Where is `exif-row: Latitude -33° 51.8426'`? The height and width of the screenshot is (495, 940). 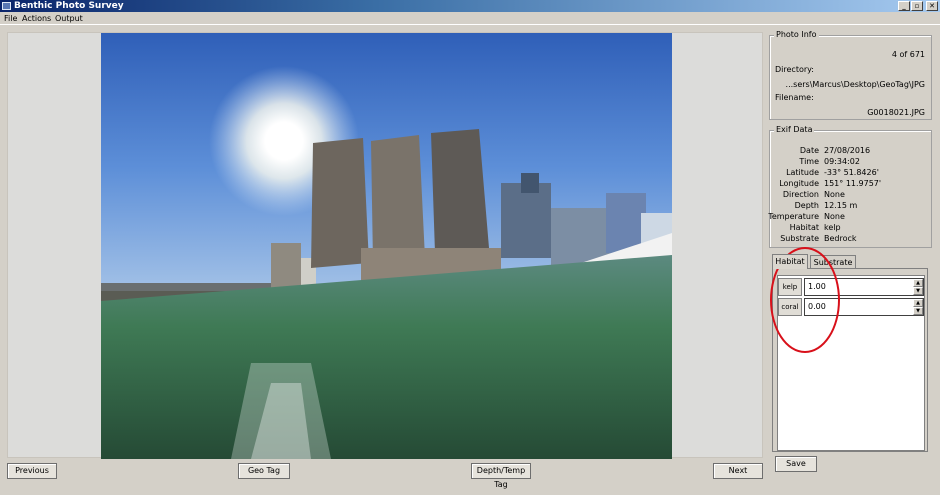 exif-row: Latitude -33° 51.8426' is located at coordinates (855, 173).